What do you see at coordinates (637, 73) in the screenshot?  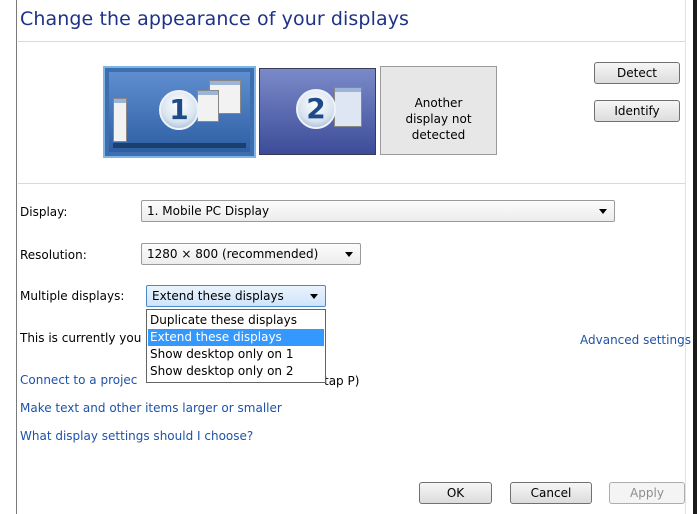 I see `detect-button: Detect` at bounding box center [637, 73].